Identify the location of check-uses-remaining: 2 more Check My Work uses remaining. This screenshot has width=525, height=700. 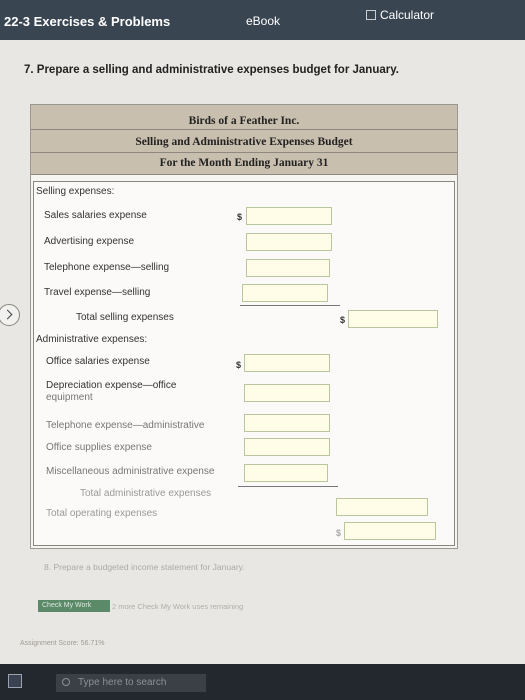
(178, 606).